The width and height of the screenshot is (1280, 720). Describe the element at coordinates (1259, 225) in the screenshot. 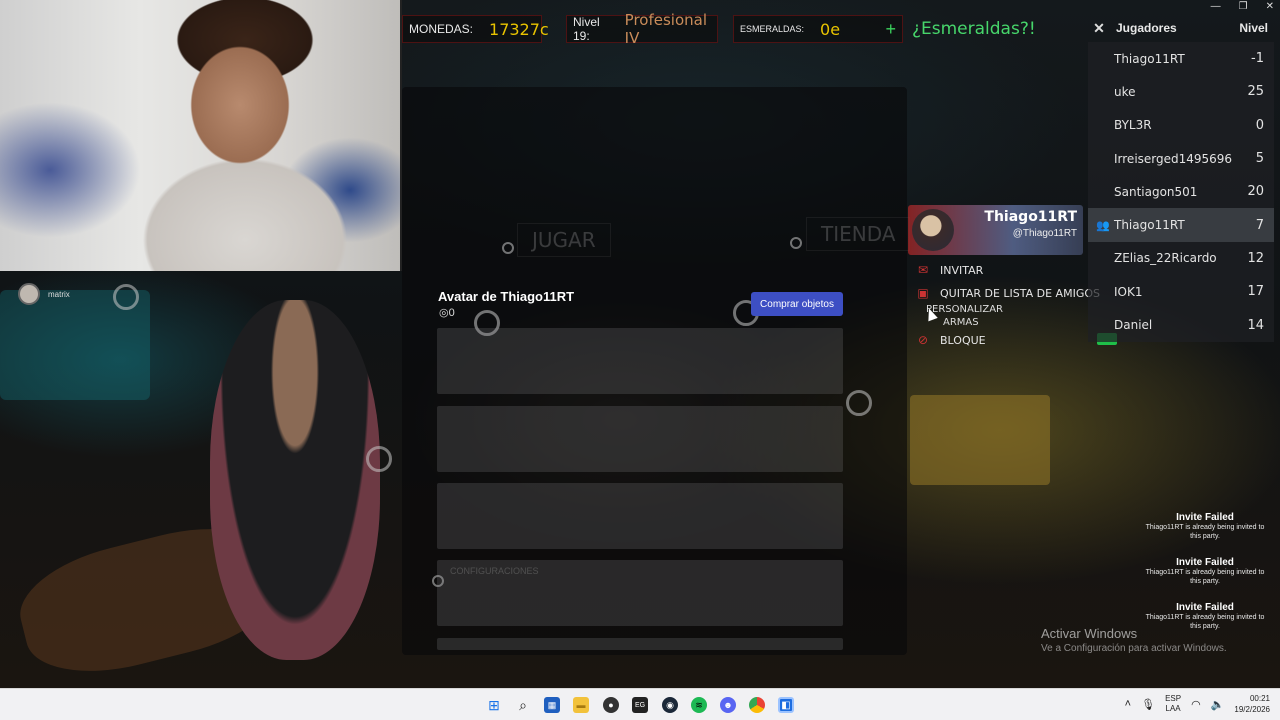

I see `player-level: 7` at that location.